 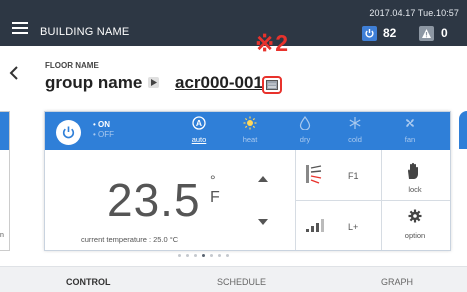 What do you see at coordinates (410, 125) in the screenshot?
I see `fan-icon` at bounding box center [410, 125].